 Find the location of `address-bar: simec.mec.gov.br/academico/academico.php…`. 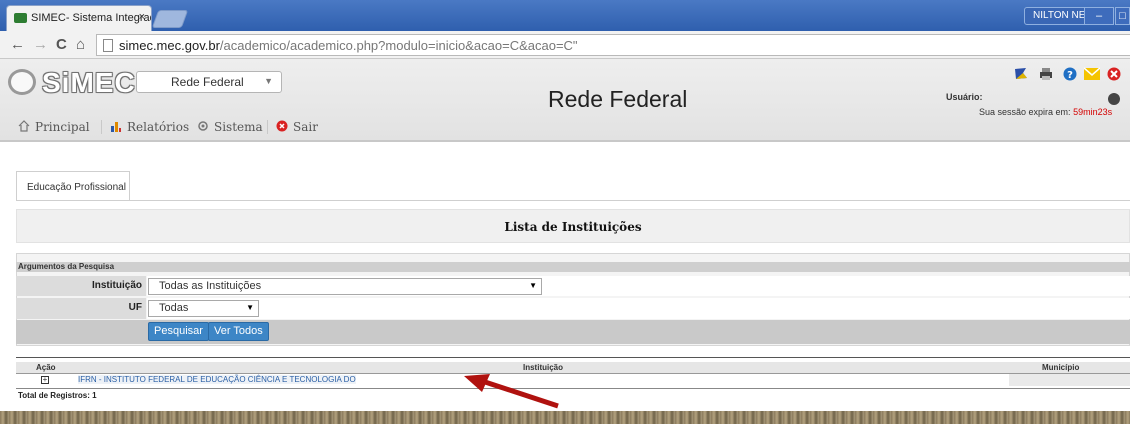

address-bar: simec.mec.gov.br/academico/academico.php… is located at coordinates (613, 45).